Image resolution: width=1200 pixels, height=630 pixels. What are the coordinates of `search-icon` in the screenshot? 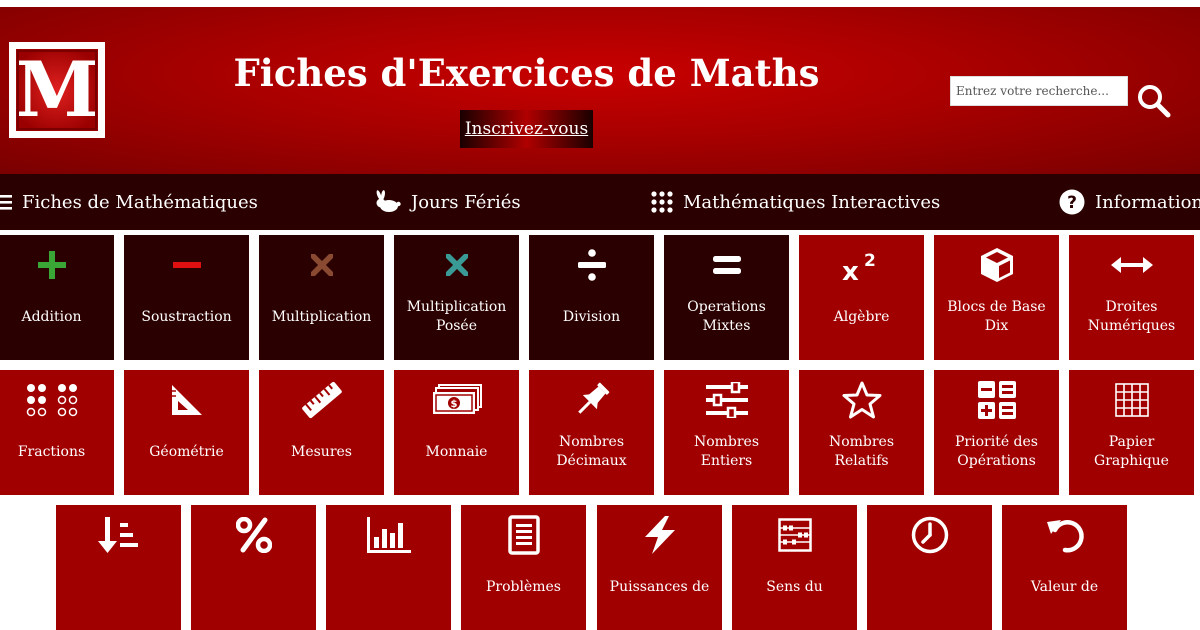 It's located at (1154, 101).